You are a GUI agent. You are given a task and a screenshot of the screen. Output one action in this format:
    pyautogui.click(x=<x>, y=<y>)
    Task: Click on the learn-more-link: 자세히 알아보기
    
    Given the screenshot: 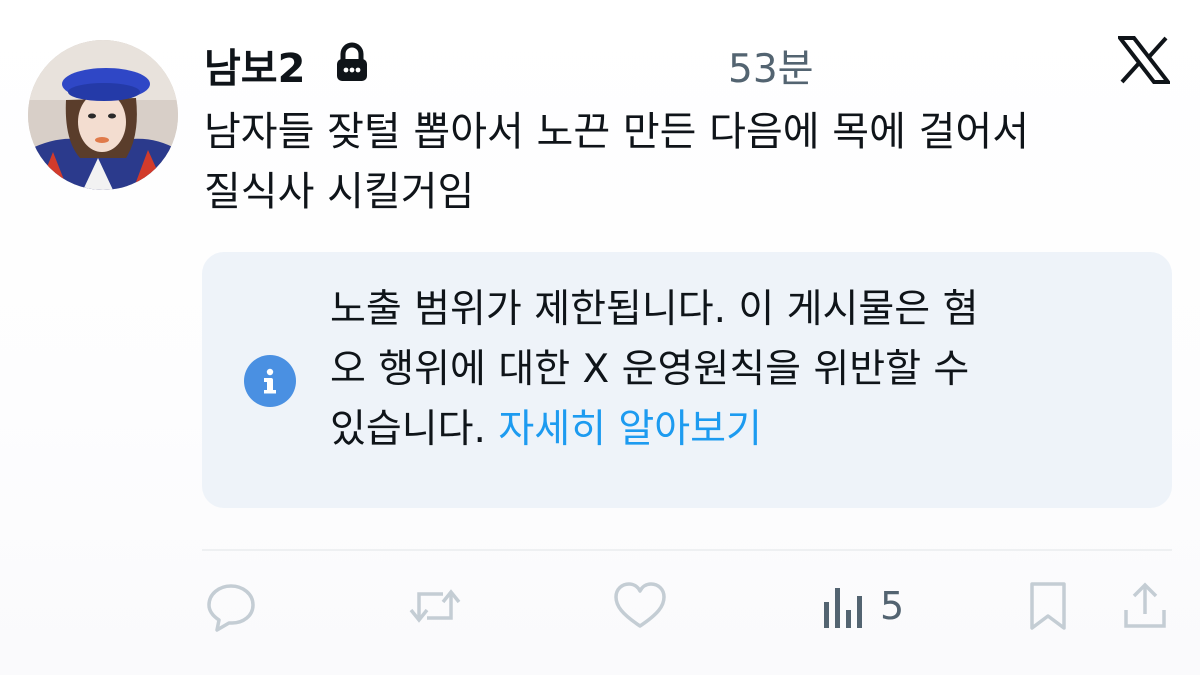 What is the action you would take?
    pyautogui.click(x=630, y=429)
    